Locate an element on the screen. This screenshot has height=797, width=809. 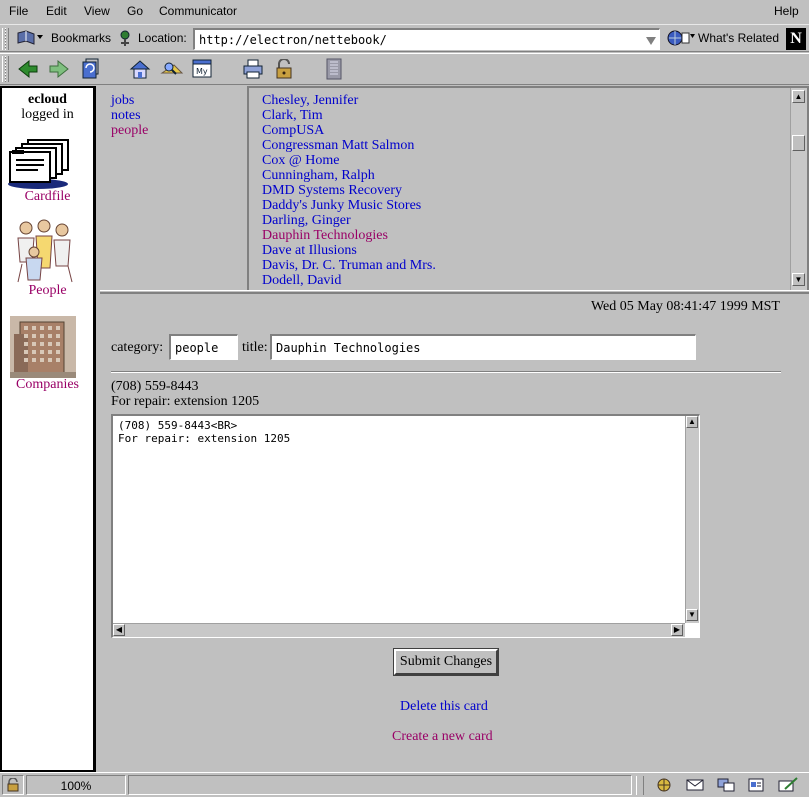
my-netscape-button: My is located at coordinates (202, 69).